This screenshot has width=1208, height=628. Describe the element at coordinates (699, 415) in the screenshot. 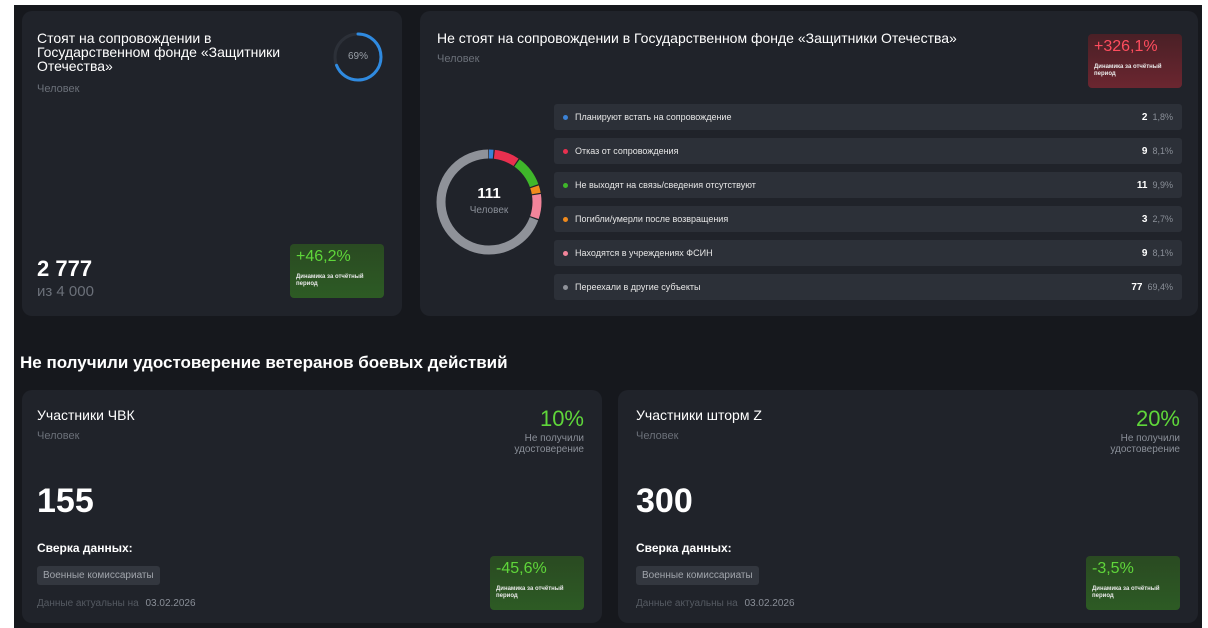

I see `card-title: Участники шторм Z` at that location.